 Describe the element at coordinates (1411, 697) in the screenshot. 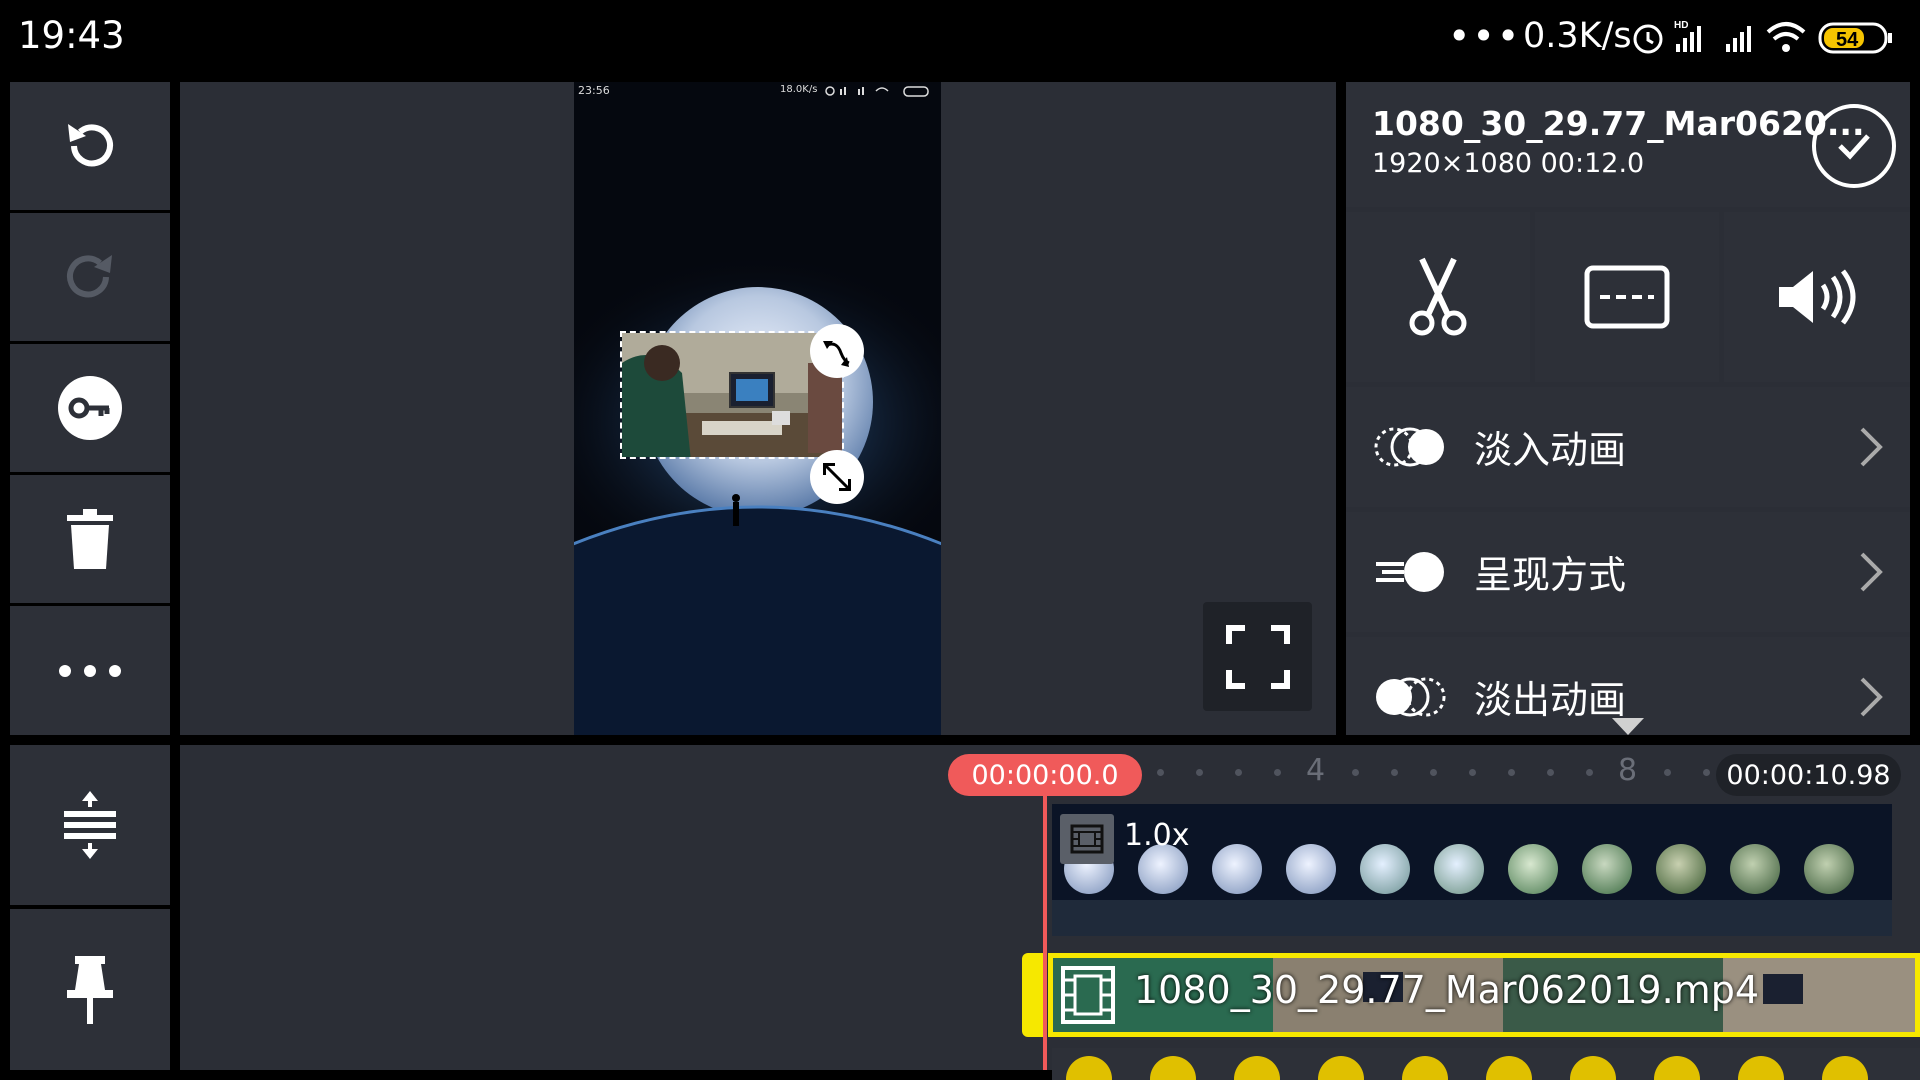

I see `fade-out-icon` at that location.